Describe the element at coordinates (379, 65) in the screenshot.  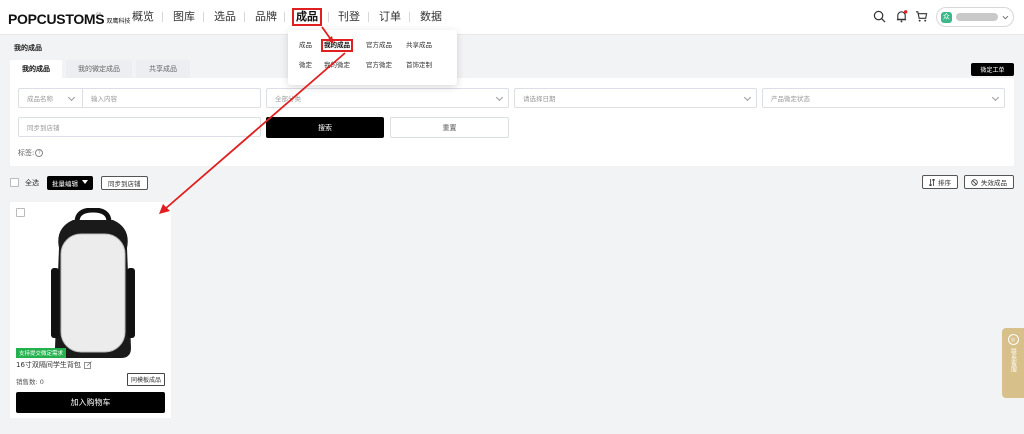
I see `menu-item-official-custom: 官方微定` at that location.